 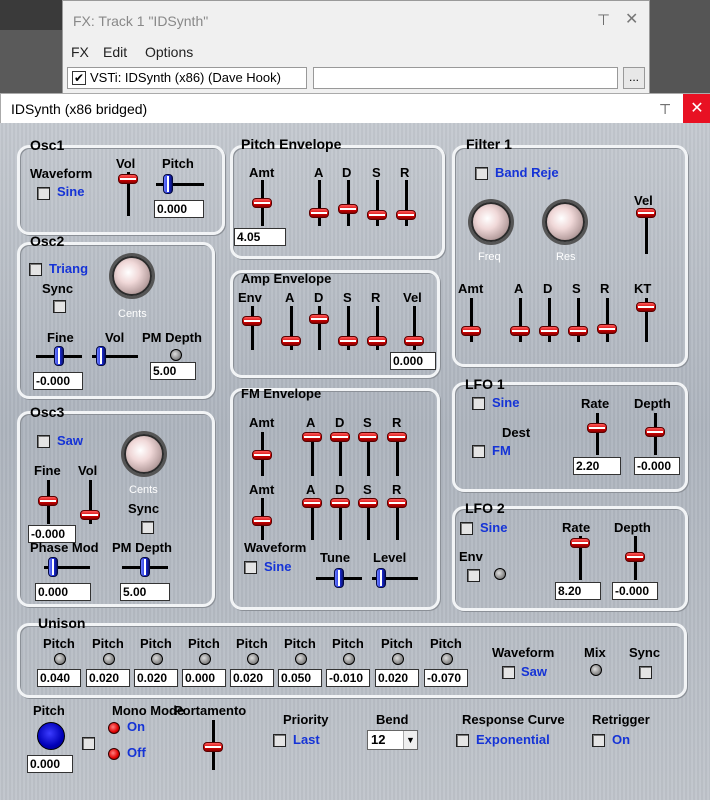 I want to click on filter1-type-value: Band Reje, so click(x=527, y=172).